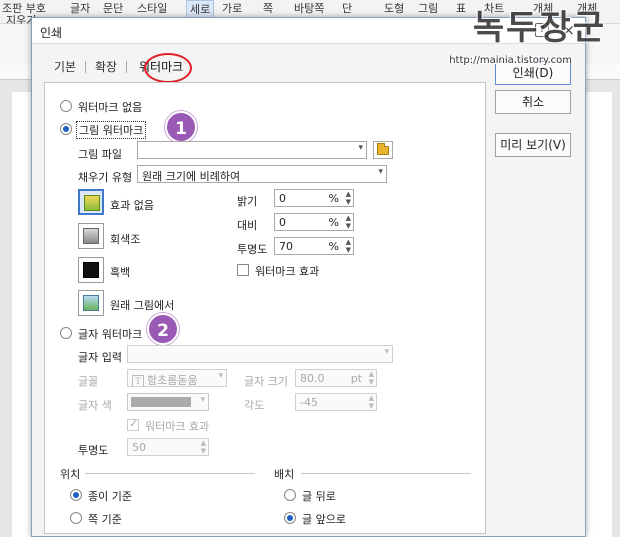 Image resolution: width=620 pixels, height=537 pixels. Describe the element at coordinates (76, 495) in the screenshot. I see `position-paper-radio` at that location.